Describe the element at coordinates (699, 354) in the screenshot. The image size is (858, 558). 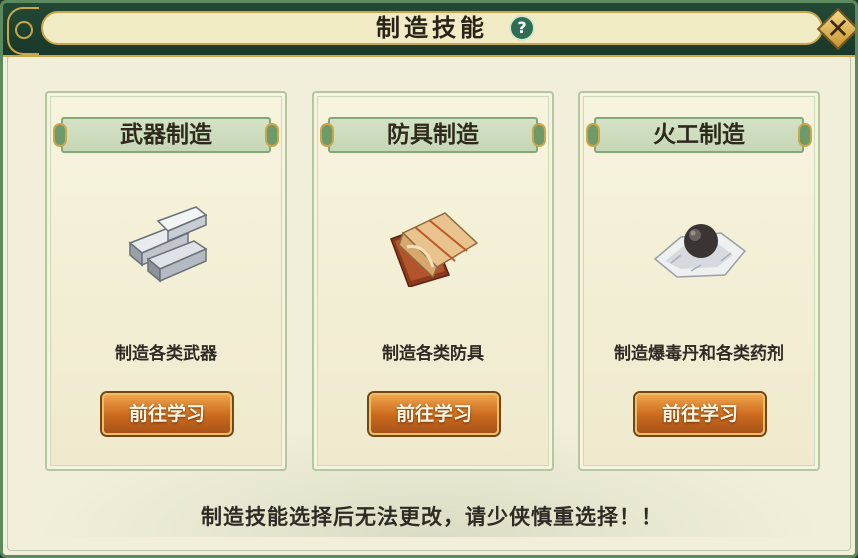
I see `card-description: 制造爆毒丹和各类药剂` at that location.